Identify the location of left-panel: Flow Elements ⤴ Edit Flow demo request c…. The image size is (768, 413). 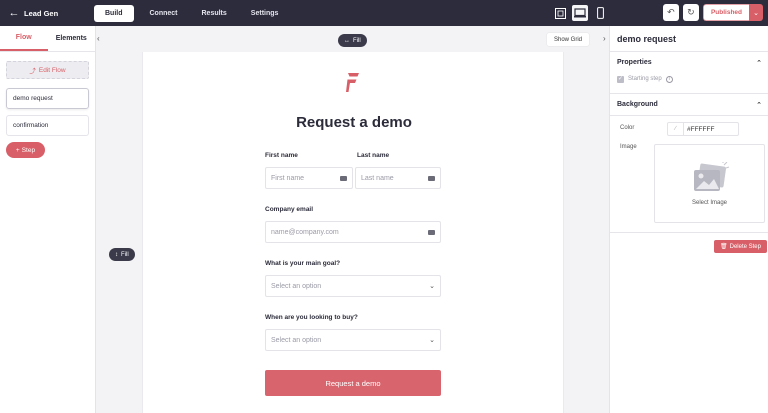
(48, 219).